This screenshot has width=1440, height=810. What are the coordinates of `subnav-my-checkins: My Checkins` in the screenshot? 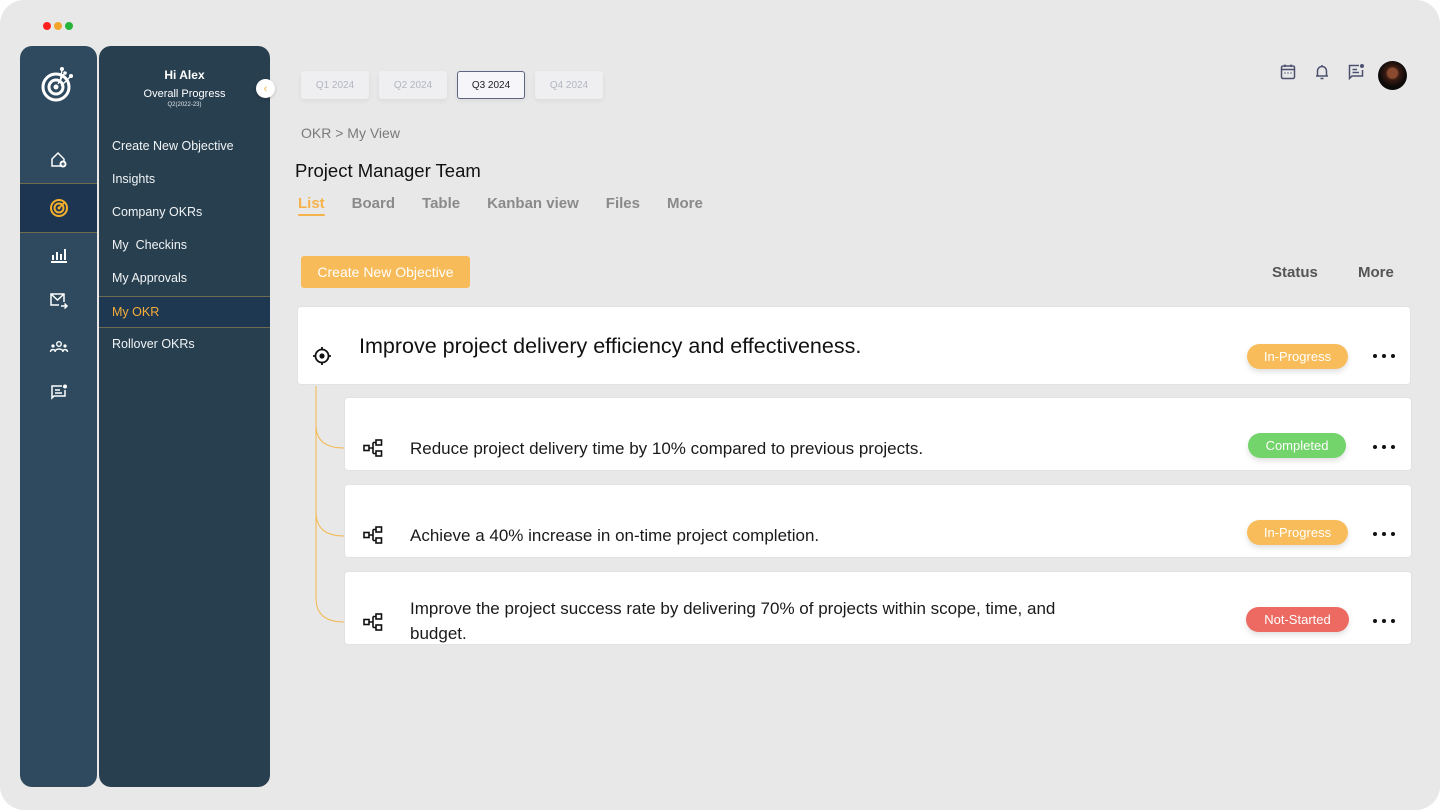 It's located at (184, 245).